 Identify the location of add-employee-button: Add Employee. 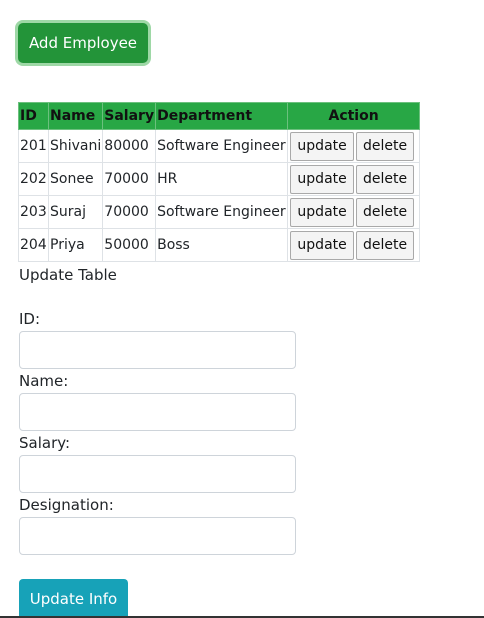
(83, 43).